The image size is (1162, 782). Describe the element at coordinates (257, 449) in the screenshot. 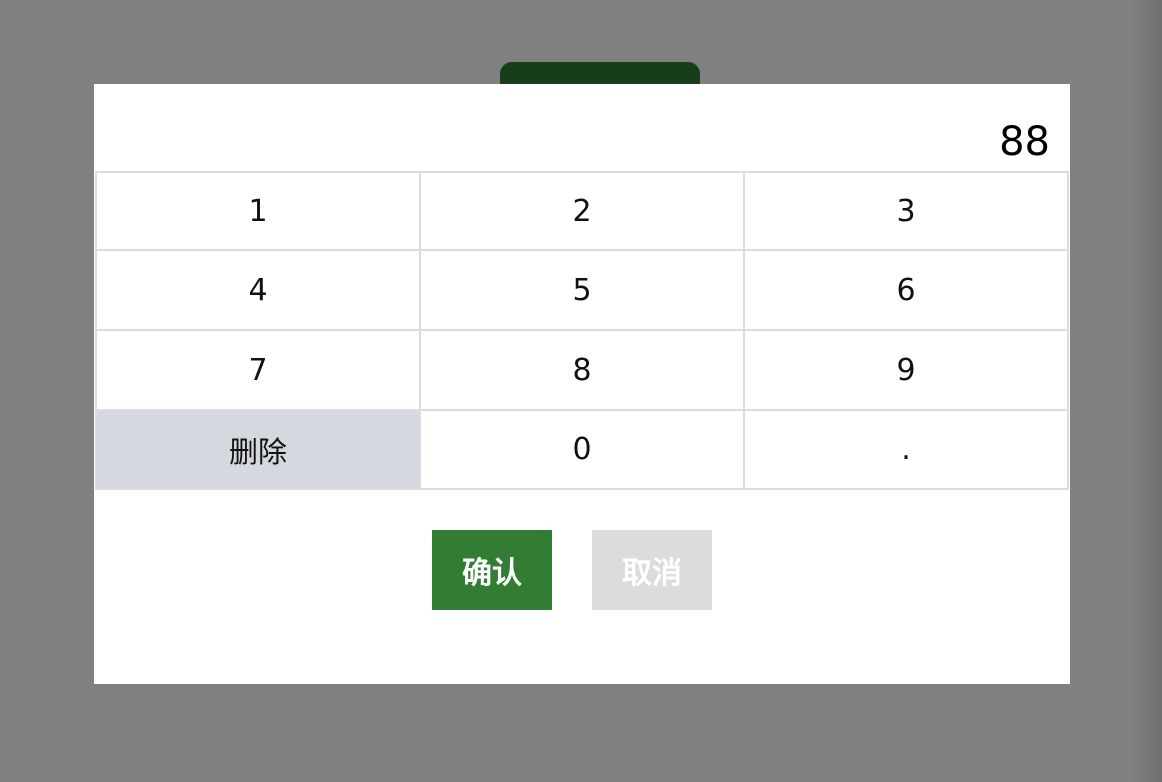

I see `delete-key: 删除` at that location.